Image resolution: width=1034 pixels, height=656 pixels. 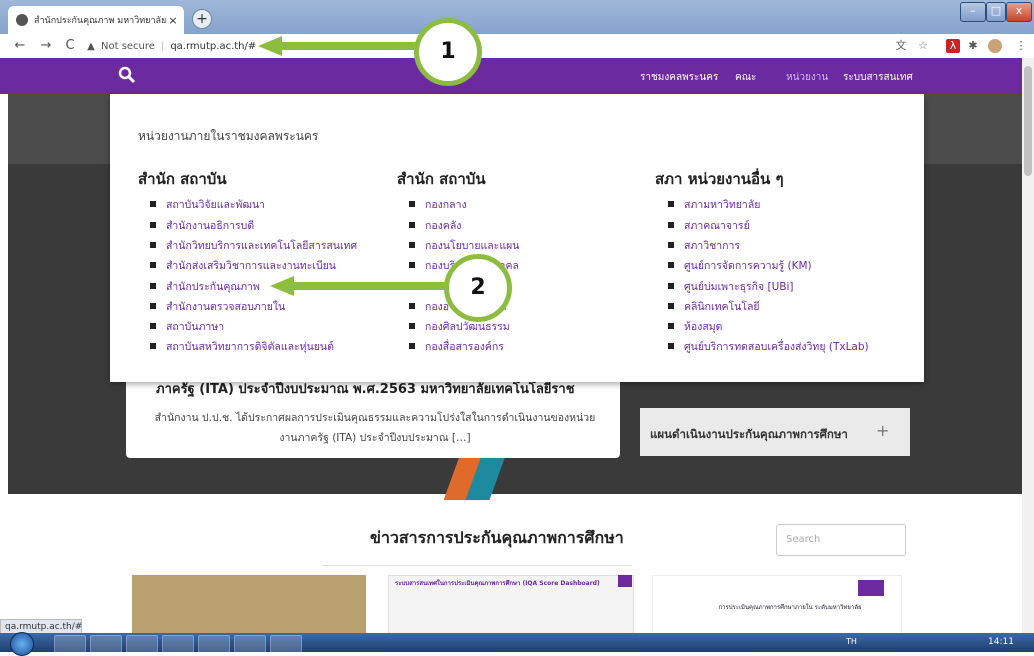 I want to click on annotation-arrows, so click(x=355, y=166).